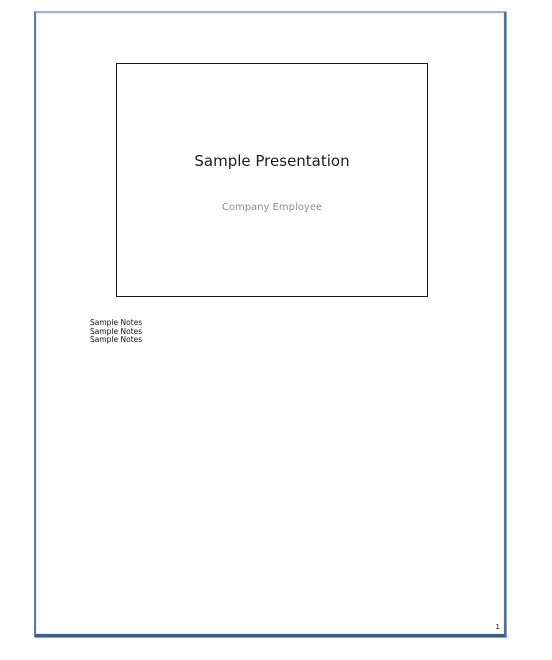 The width and height of the screenshot is (552, 660). What do you see at coordinates (497, 627) in the screenshot?
I see `page-number: 1` at bounding box center [497, 627].